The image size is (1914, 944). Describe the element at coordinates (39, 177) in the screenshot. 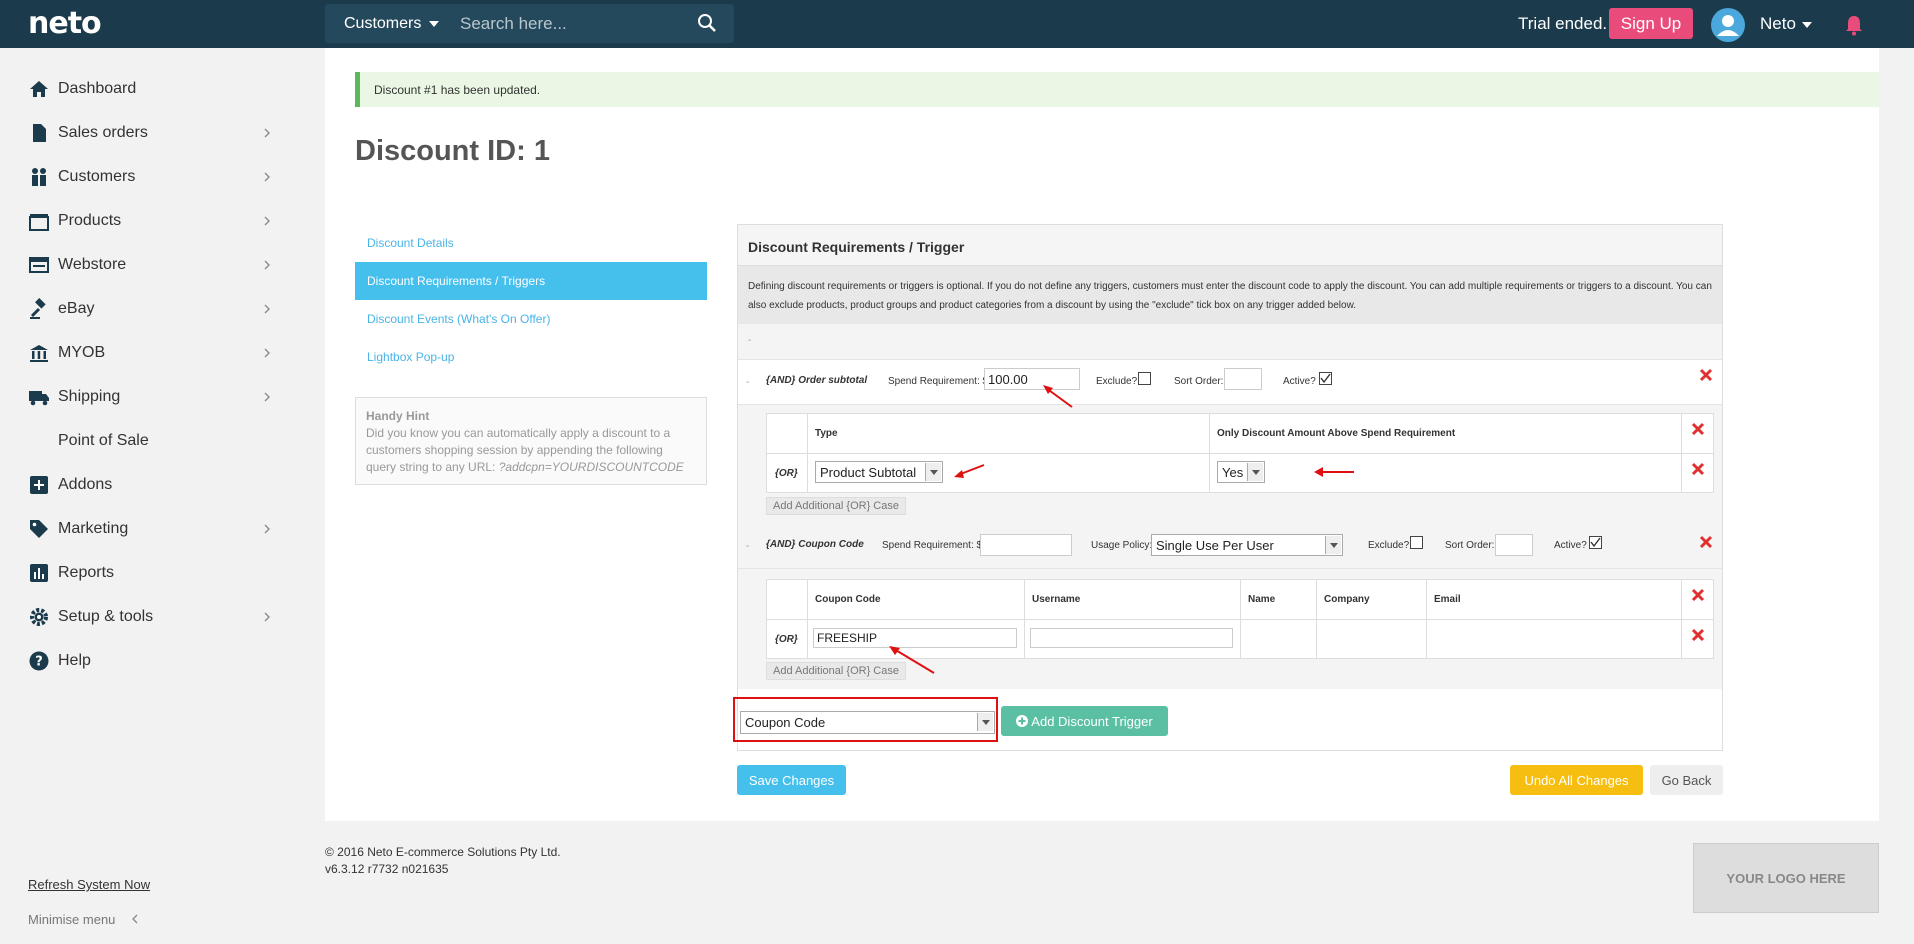

I see `people-icon` at that location.